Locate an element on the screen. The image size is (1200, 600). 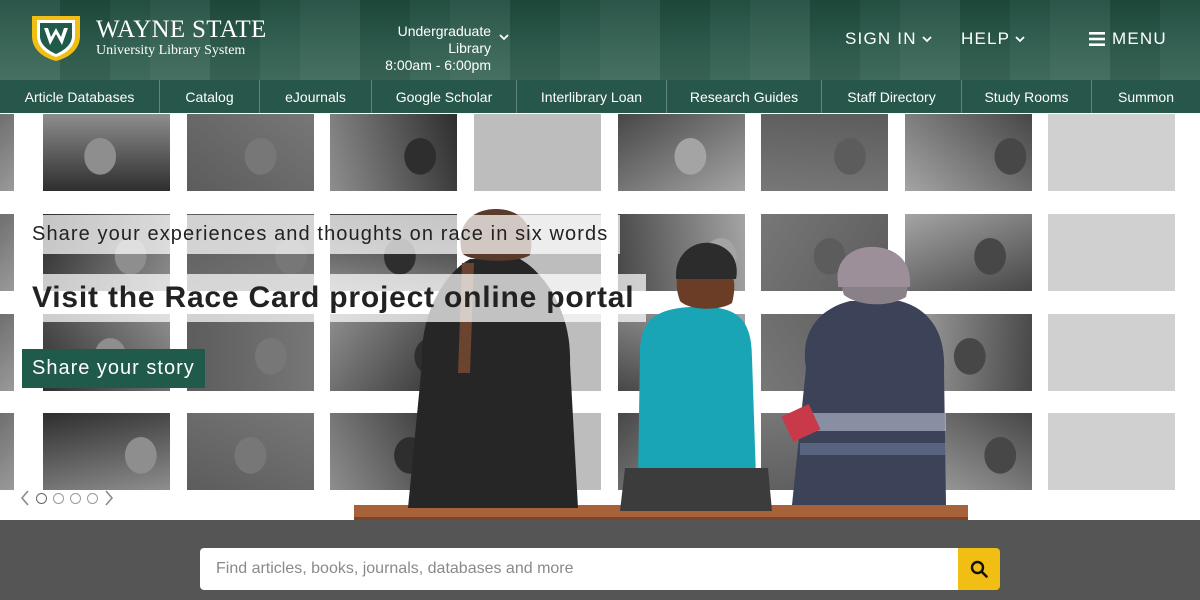
home-logo-link: WAYNE STATE University Library System is located at coordinates (148, 38).